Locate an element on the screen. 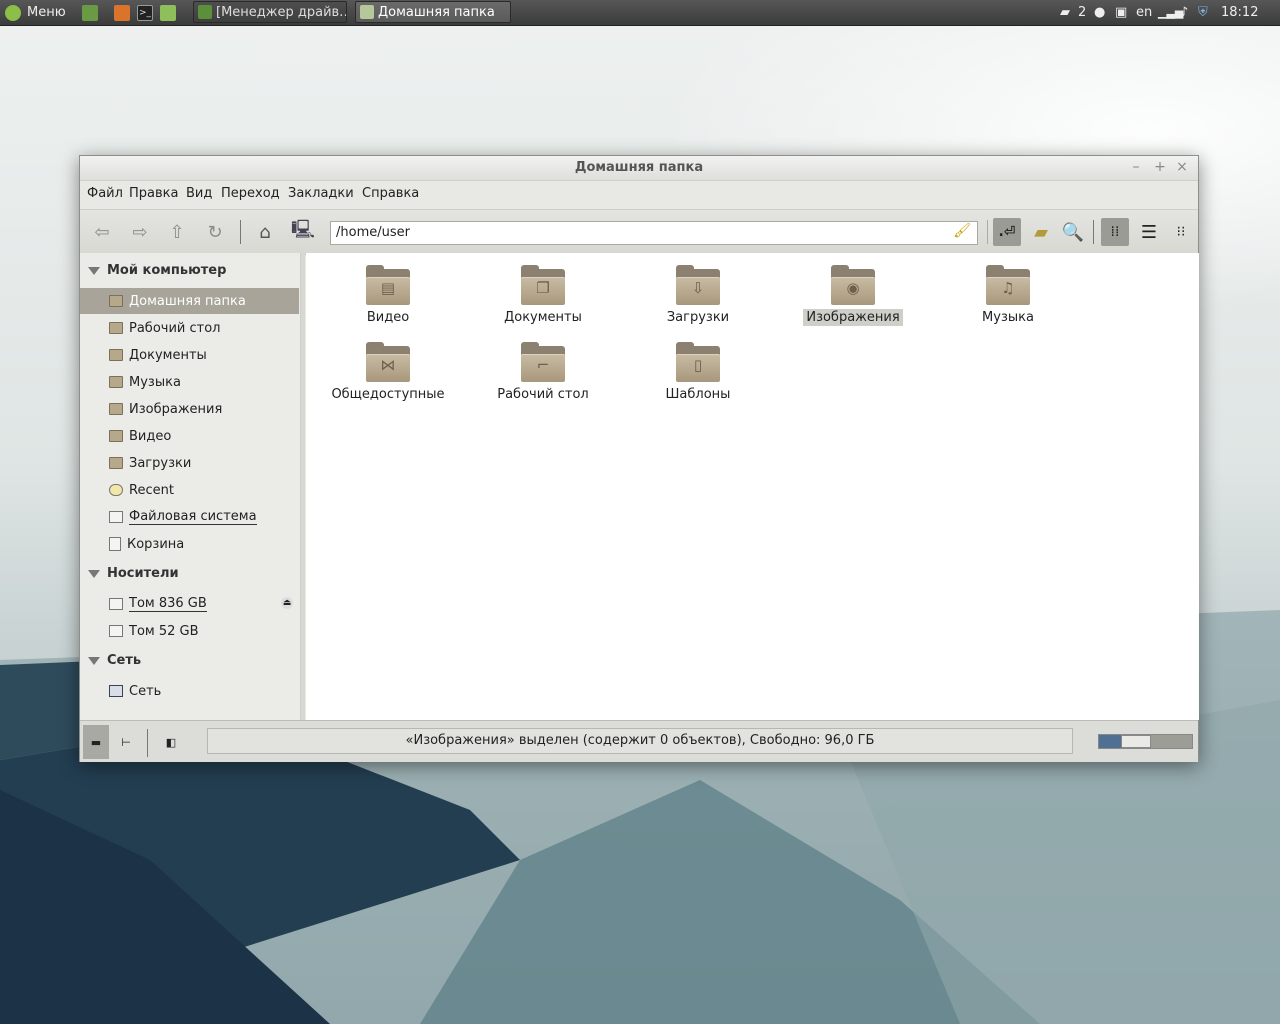 The height and width of the screenshot is (1024, 1280). compact-view-button: ⁝⁝ is located at coordinates (1181, 232).